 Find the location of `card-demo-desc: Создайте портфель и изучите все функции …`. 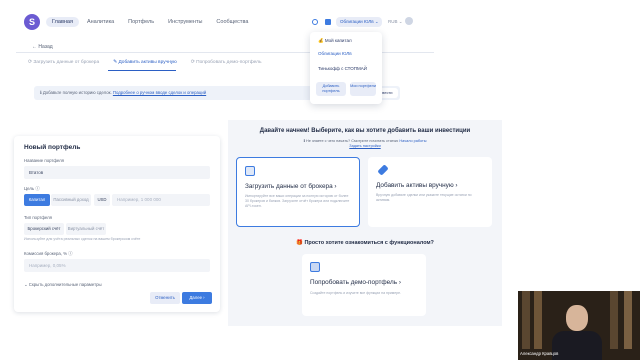

card-demo-desc: Создайте портфель и изучите все функции … is located at coordinates (356, 293).